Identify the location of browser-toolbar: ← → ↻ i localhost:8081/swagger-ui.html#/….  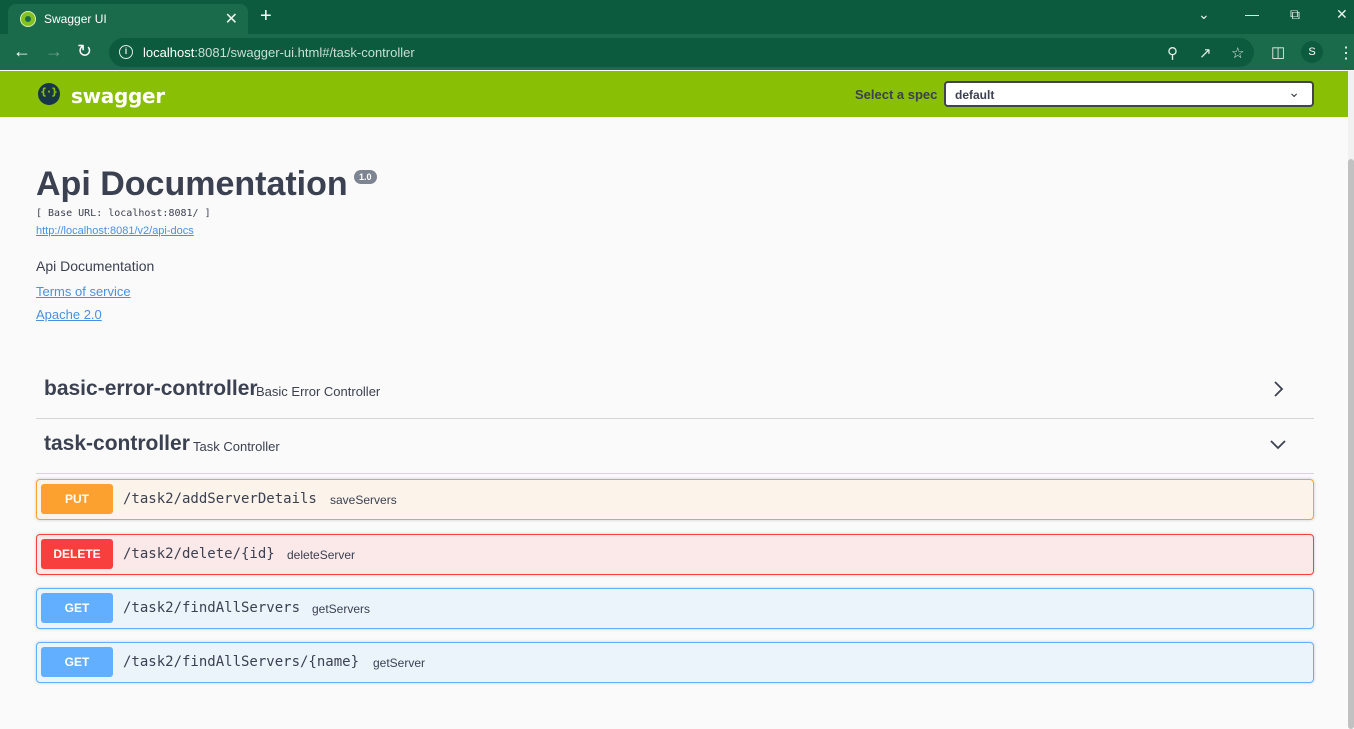
(677, 52).